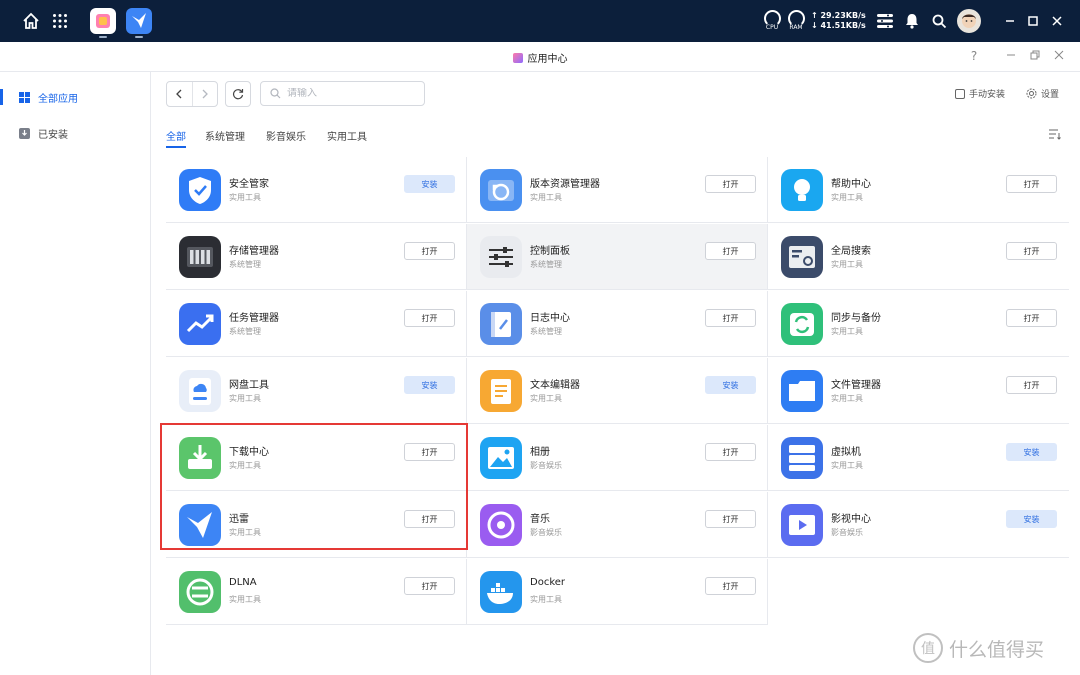  What do you see at coordinates (316, 525) in the screenshot?
I see `app-card: 迅雷 实用工具 打开` at bounding box center [316, 525].